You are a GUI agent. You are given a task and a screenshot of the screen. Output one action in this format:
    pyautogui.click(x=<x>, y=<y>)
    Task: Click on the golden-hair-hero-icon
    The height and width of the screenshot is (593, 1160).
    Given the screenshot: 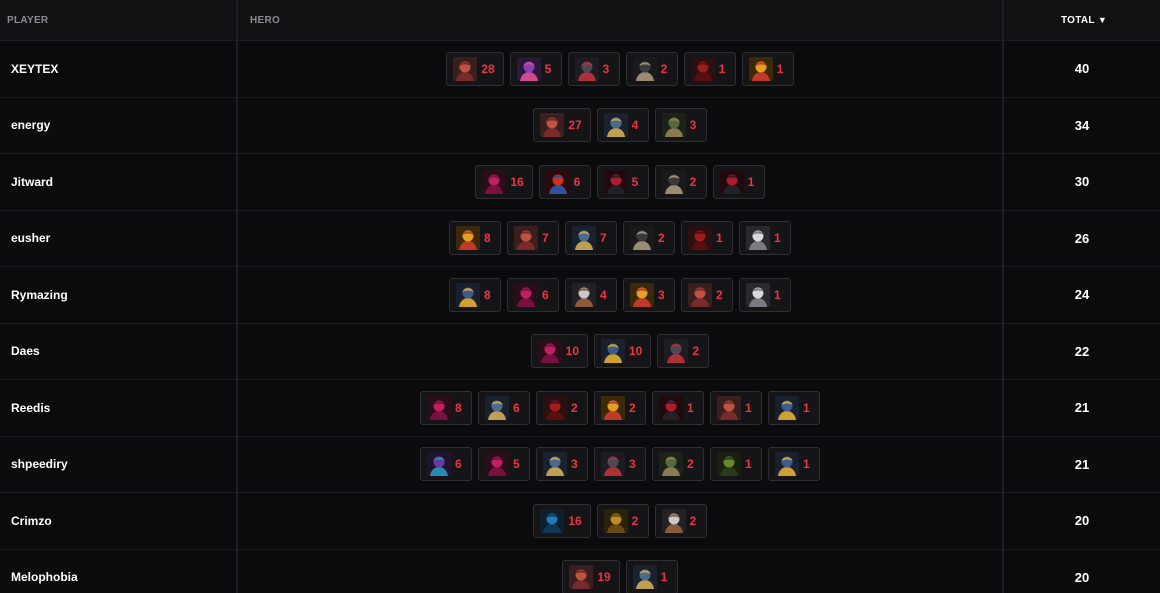 What is the action you would take?
    pyautogui.click(x=642, y=294)
    